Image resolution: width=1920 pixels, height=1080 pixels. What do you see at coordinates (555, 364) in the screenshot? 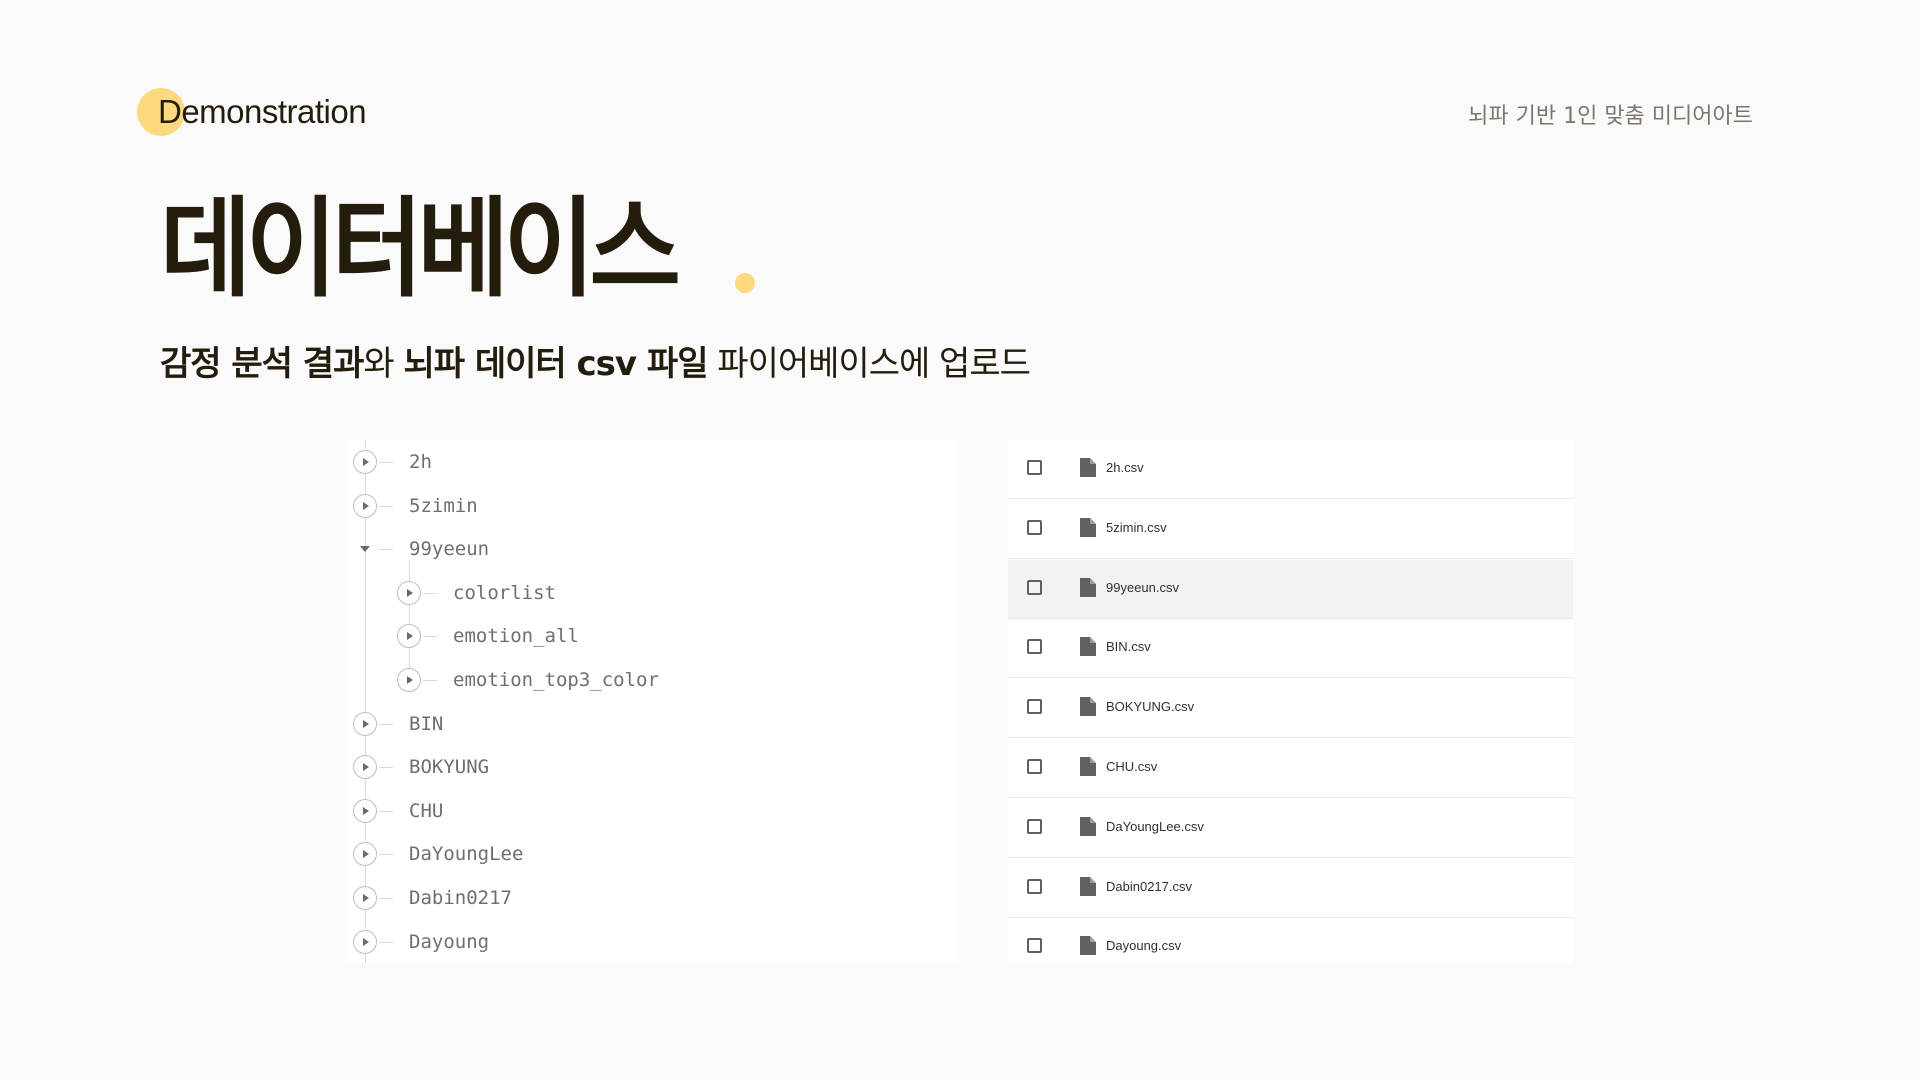
I see `lead-bold-2: 뇌파 데이터 csv 파일` at bounding box center [555, 364].